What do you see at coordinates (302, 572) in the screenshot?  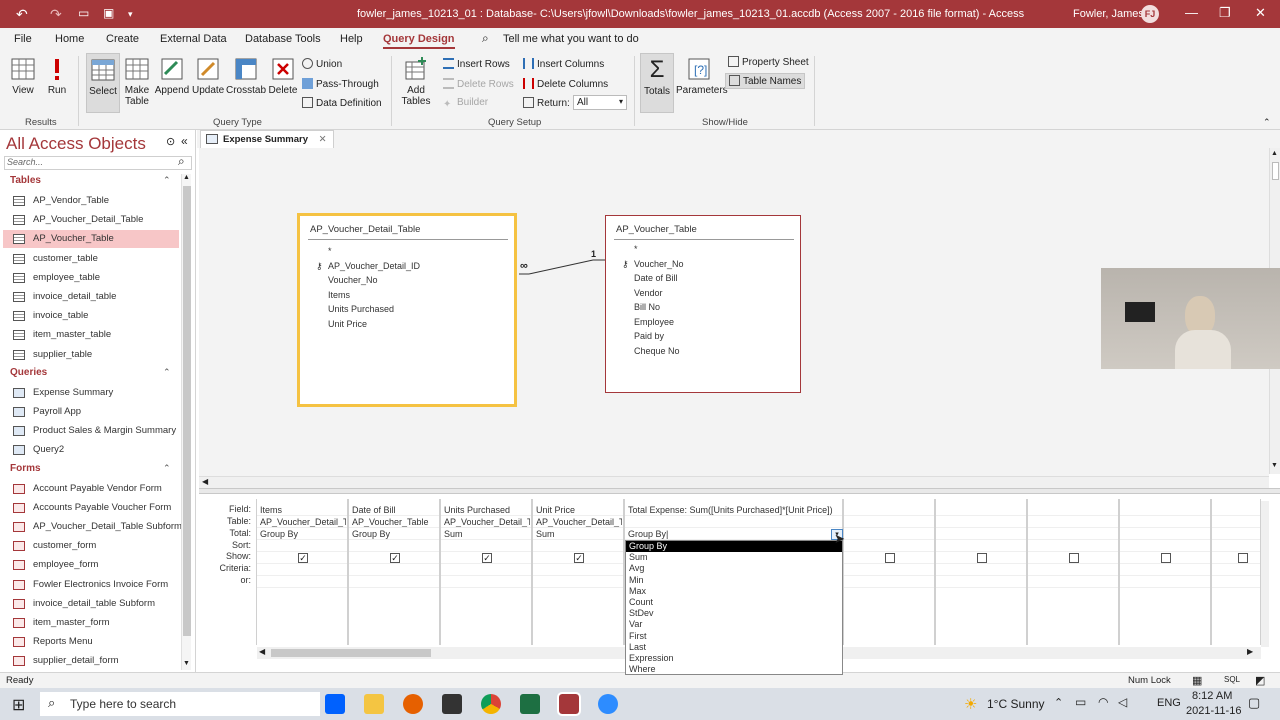 I see `grid-column: Items AP_Voucher_Detail_Ta Group By ✓` at bounding box center [302, 572].